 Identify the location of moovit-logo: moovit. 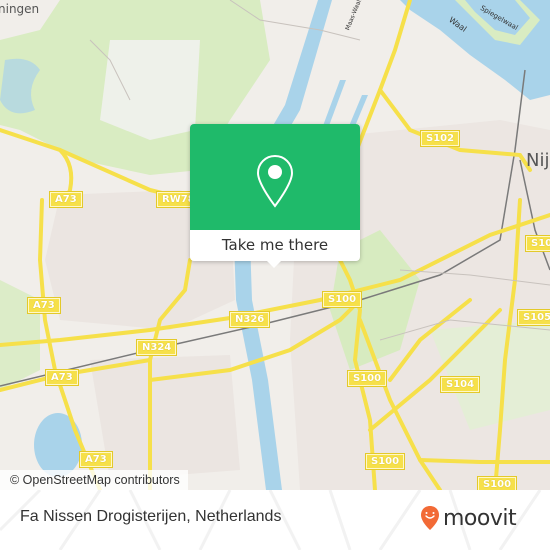
(468, 518).